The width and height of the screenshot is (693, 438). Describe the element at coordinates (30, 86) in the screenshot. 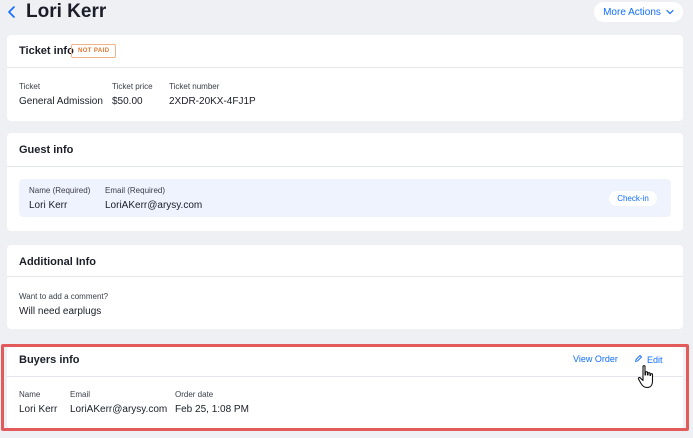

I see `ticket-label: Ticket` at that location.